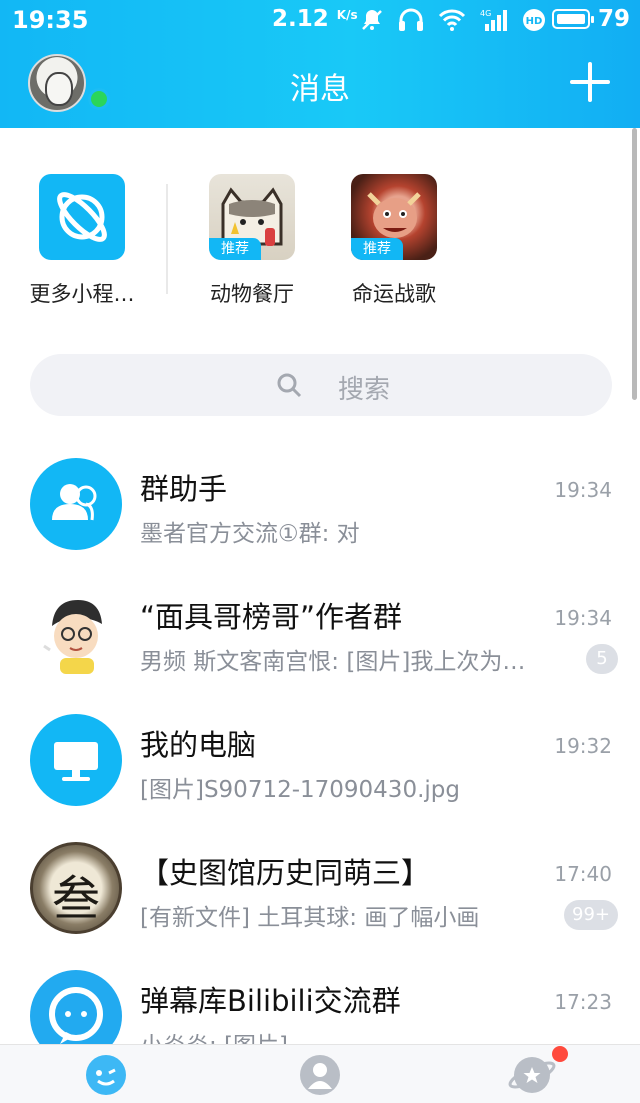 The image size is (640, 1103). What do you see at coordinates (583, 1002) in the screenshot?
I see `chat-time: 17:23` at bounding box center [583, 1002].